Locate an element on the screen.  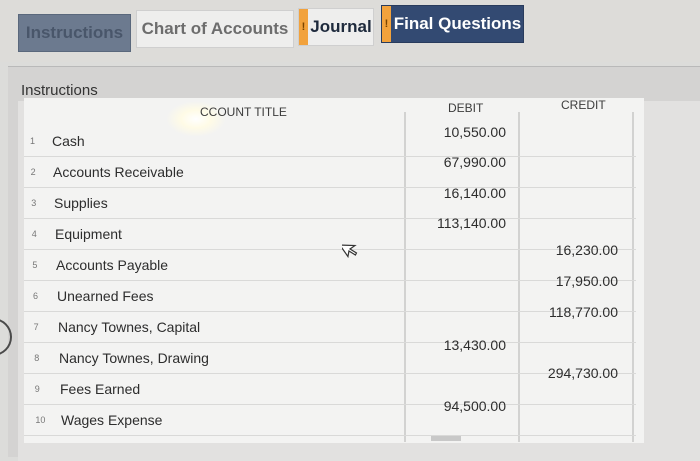
row-number: 5 is located at coordinates (35, 265).